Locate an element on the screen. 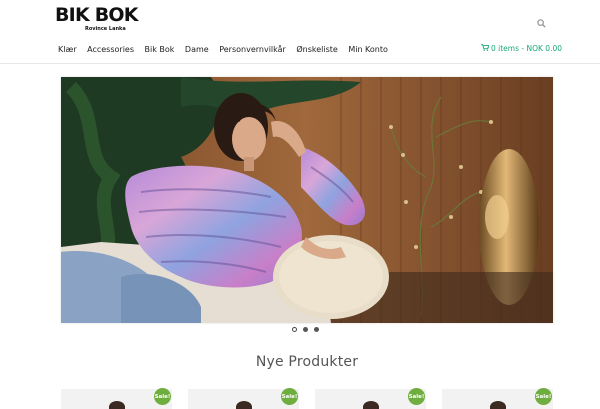 The width and height of the screenshot is (600, 409). nav-item-onskeliste: Ønskeliste is located at coordinates (316, 51).